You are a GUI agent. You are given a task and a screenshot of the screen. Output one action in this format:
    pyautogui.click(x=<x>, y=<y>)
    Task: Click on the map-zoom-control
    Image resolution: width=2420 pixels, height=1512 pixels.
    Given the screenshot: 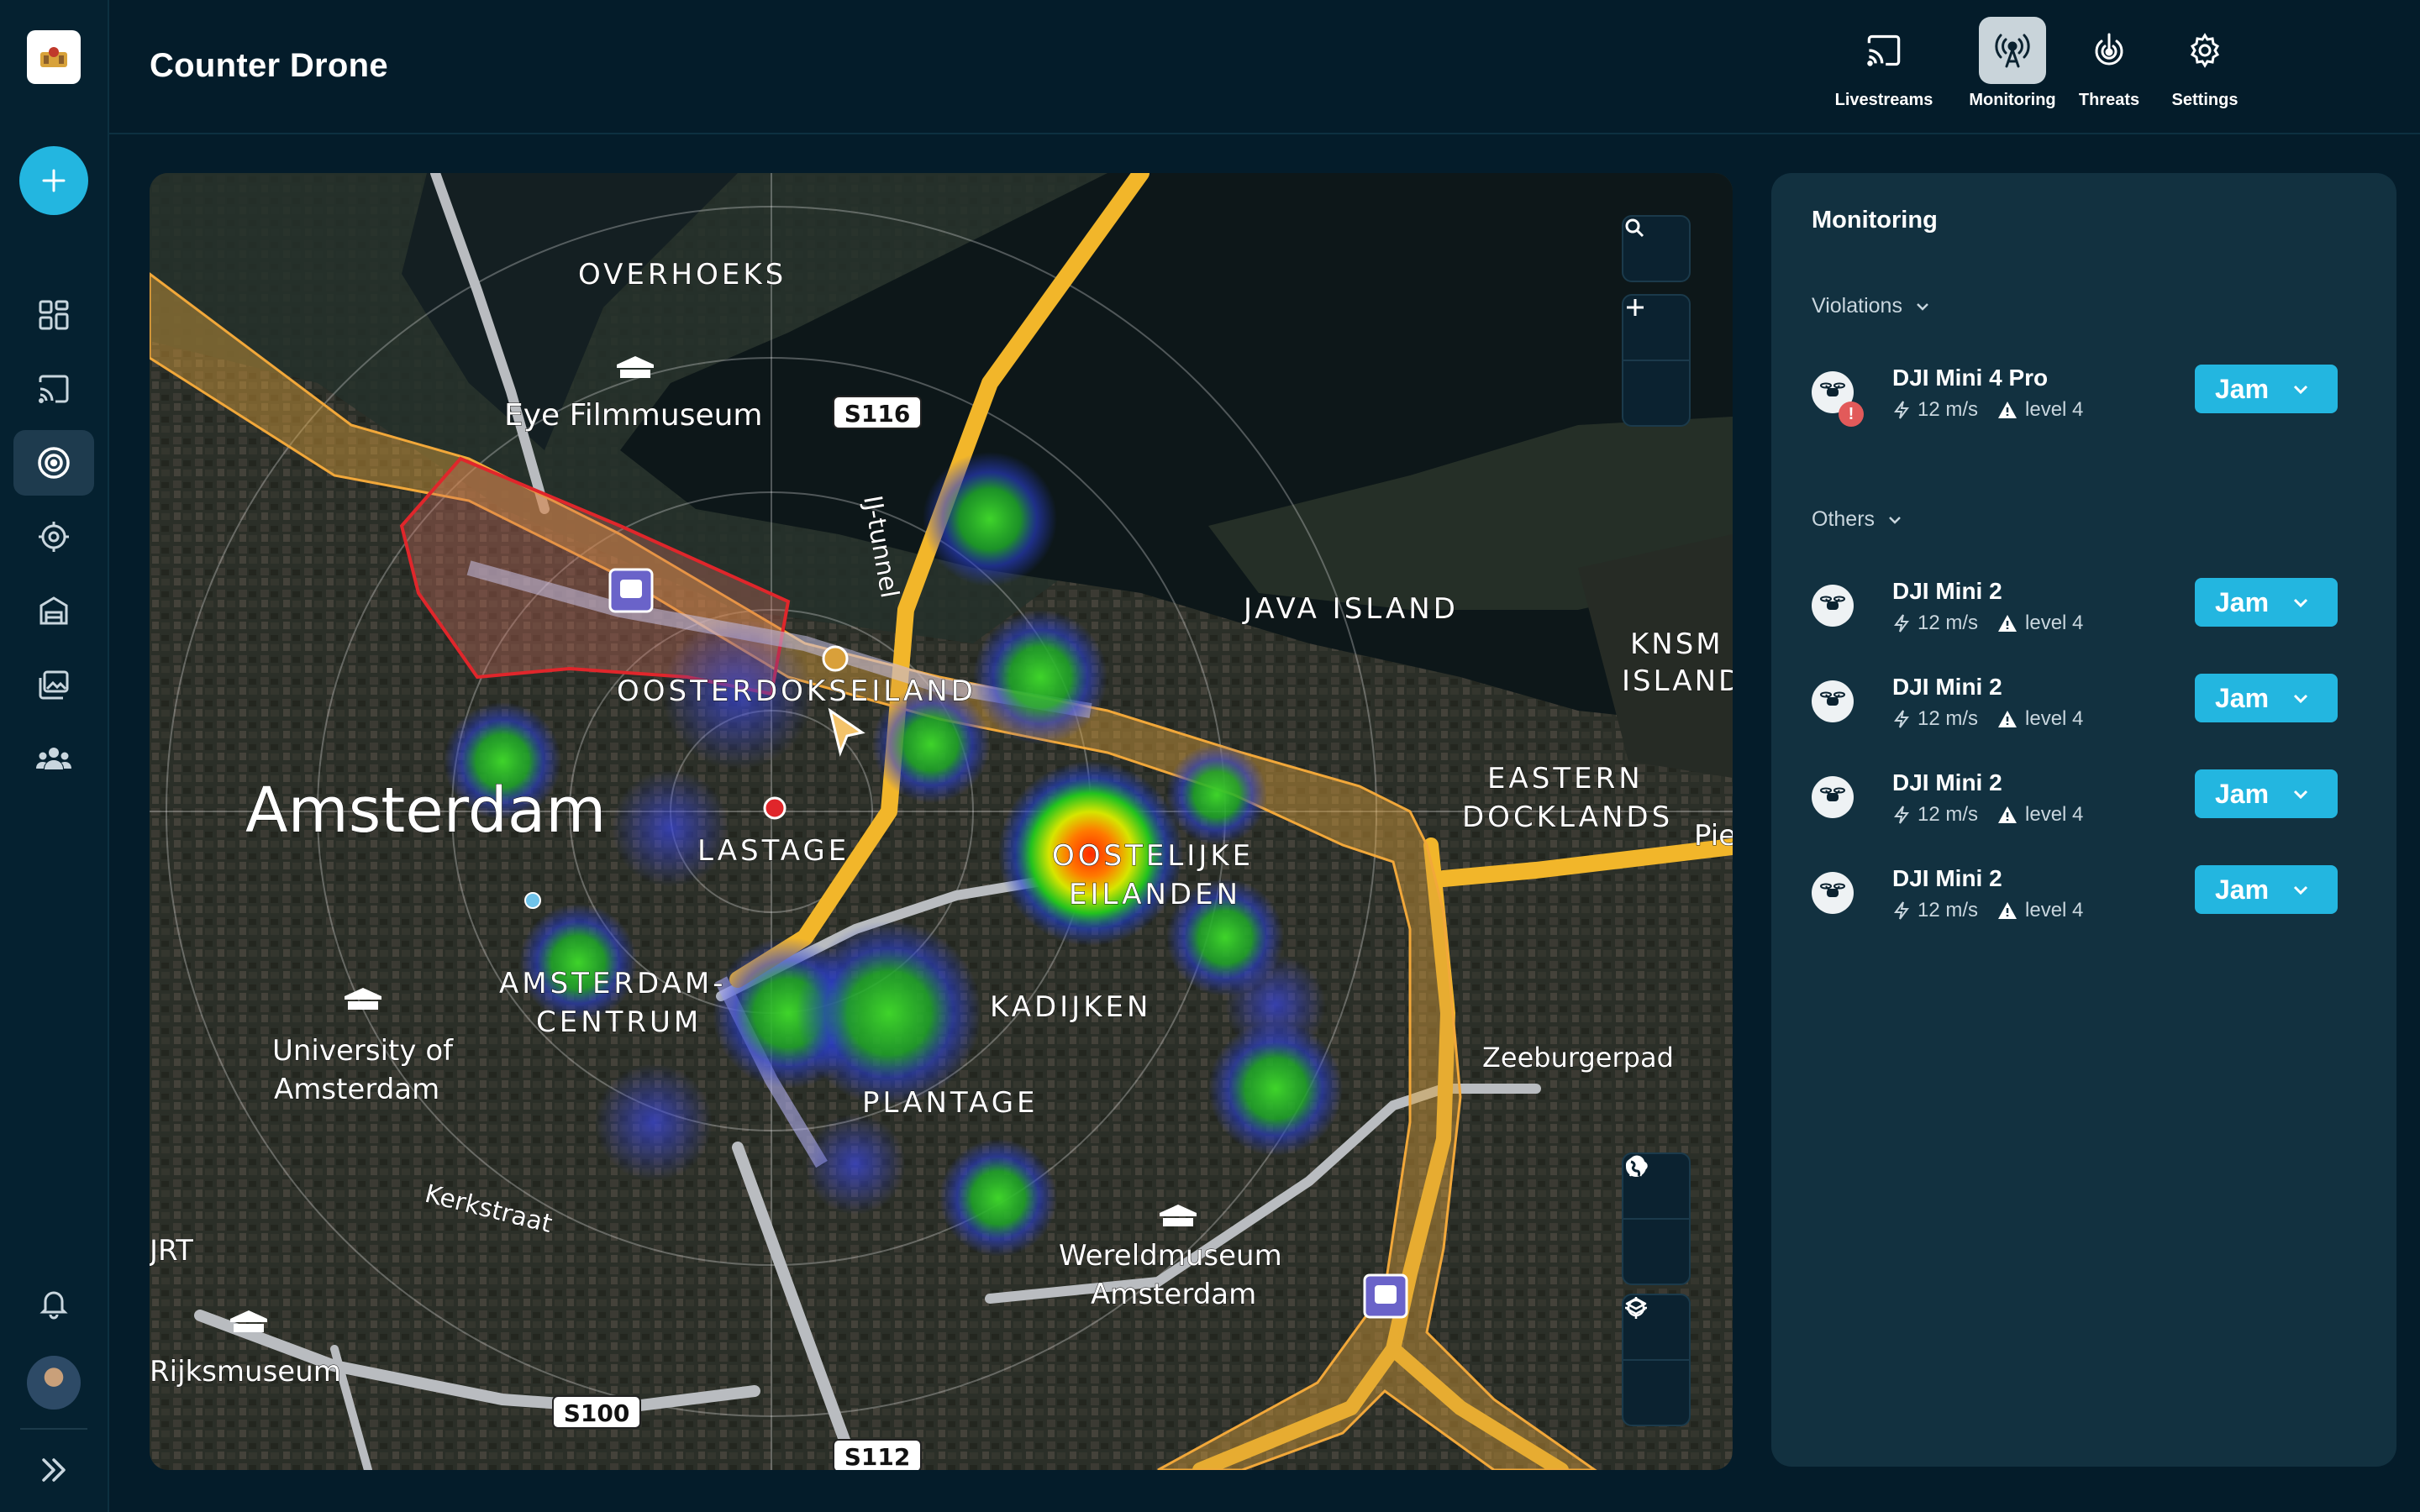 What is the action you would take?
    pyautogui.click(x=1656, y=360)
    